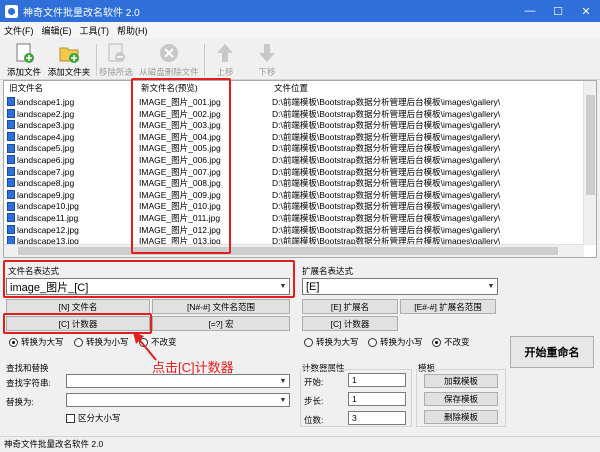 This screenshot has height=452, width=600. Describe the element at coordinates (288, 251) in the screenshot. I see `horizontal-scroll-thumb` at that location.